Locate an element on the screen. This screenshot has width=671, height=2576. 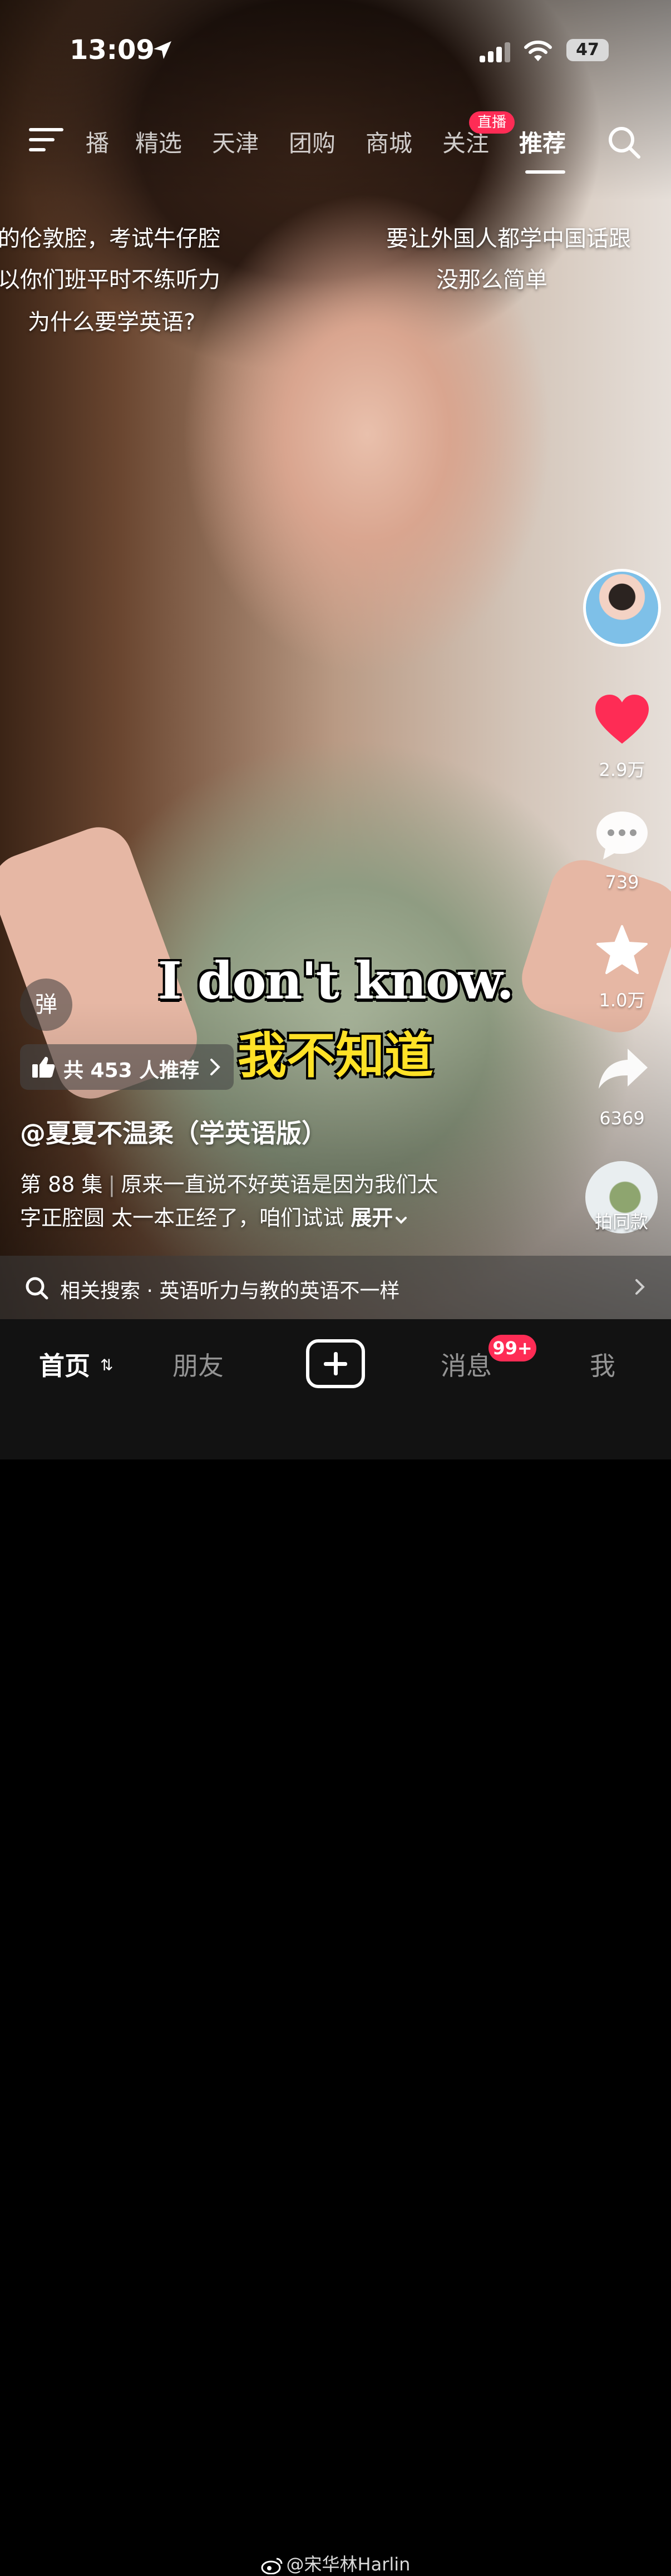
watermark: @宋华林Harlin is located at coordinates (335, 2563).